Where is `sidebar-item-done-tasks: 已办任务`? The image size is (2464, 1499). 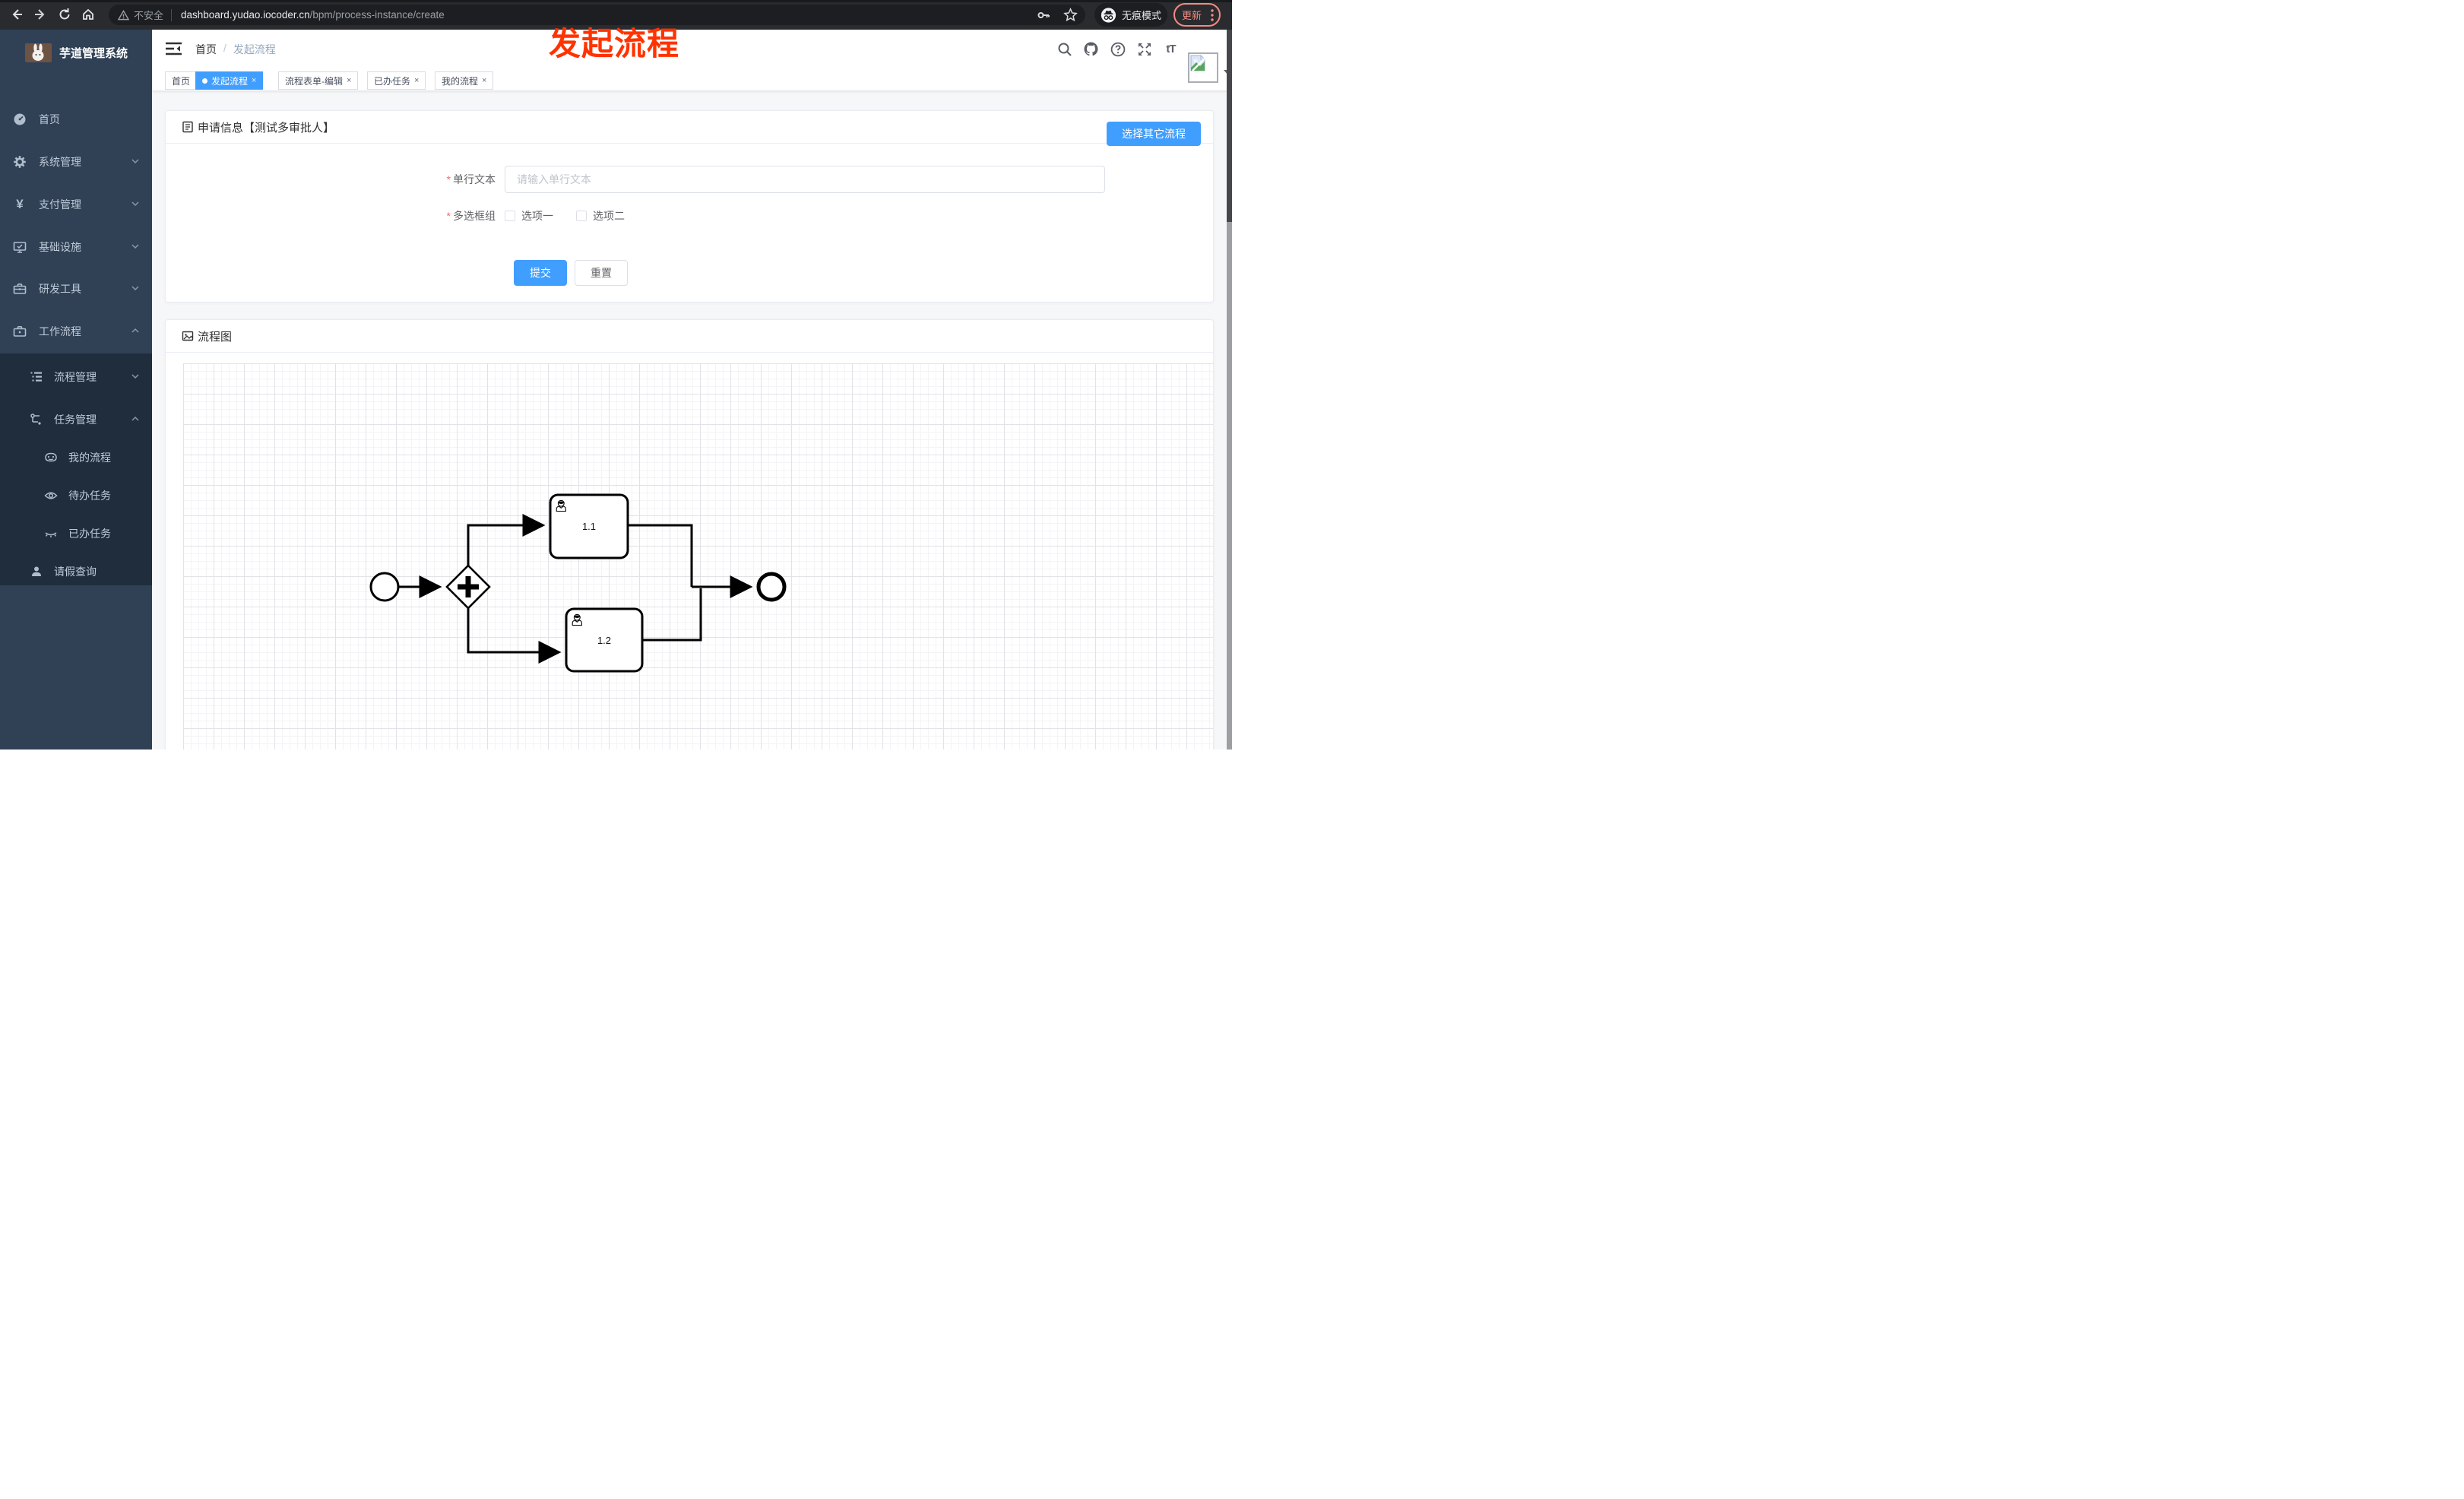
sidebar-item-done-tasks: 已办任务 is located at coordinates (76, 534).